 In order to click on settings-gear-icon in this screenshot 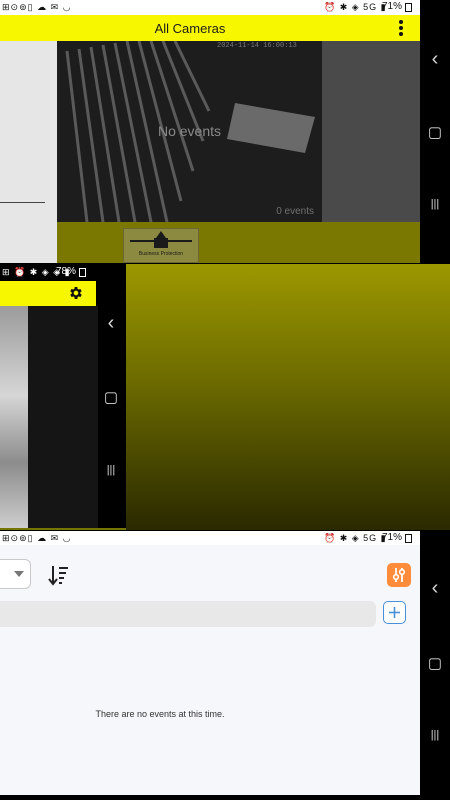, I will do `click(76, 293)`.